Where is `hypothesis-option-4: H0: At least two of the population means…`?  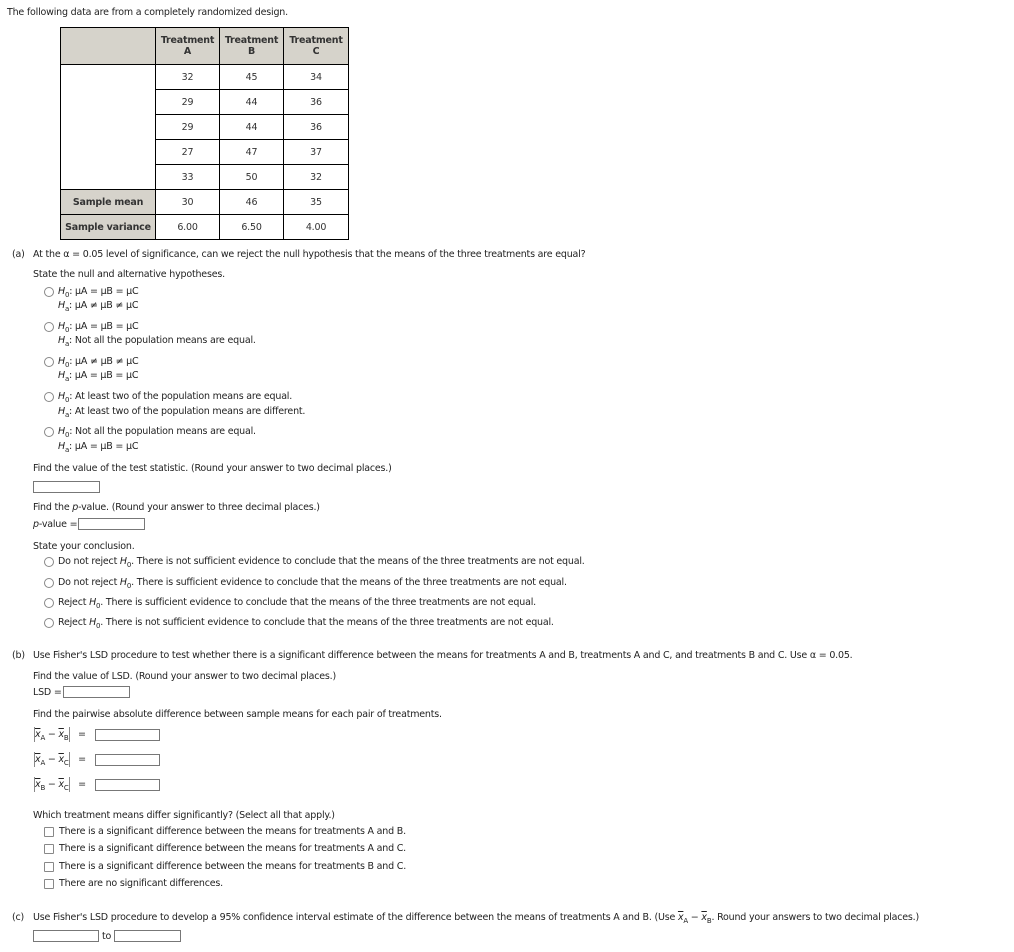 hypothesis-option-4: H0: At least two of the population means… is located at coordinates (168, 397).